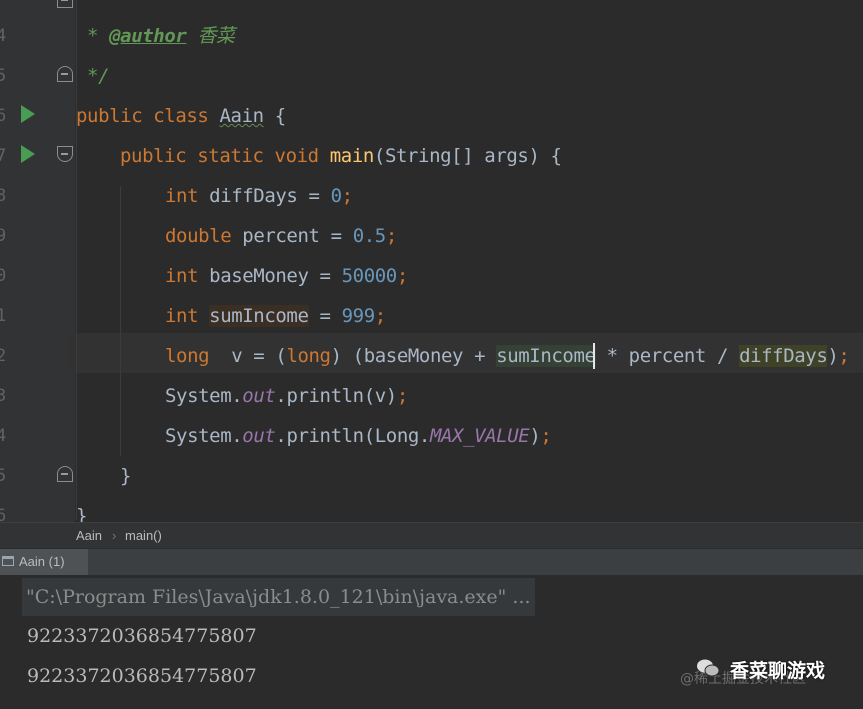 This screenshot has height=709, width=863. Describe the element at coordinates (431, 535) in the screenshot. I see `breadcrumb: Aain › main()` at that location.